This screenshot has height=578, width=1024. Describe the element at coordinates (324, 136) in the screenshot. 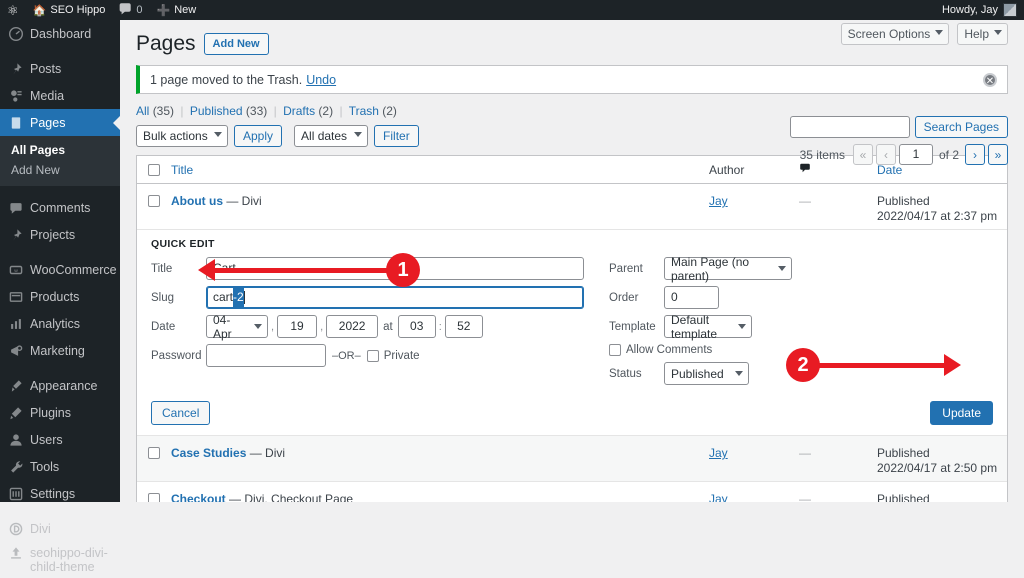

I see `date-filter-value: All dates` at that location.